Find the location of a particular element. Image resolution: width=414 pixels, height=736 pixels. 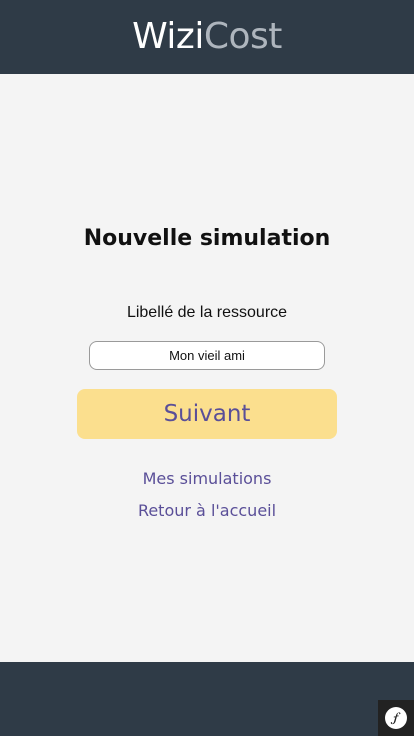

page-title: Nouvelle simulation is located at coordinates (207, 238).